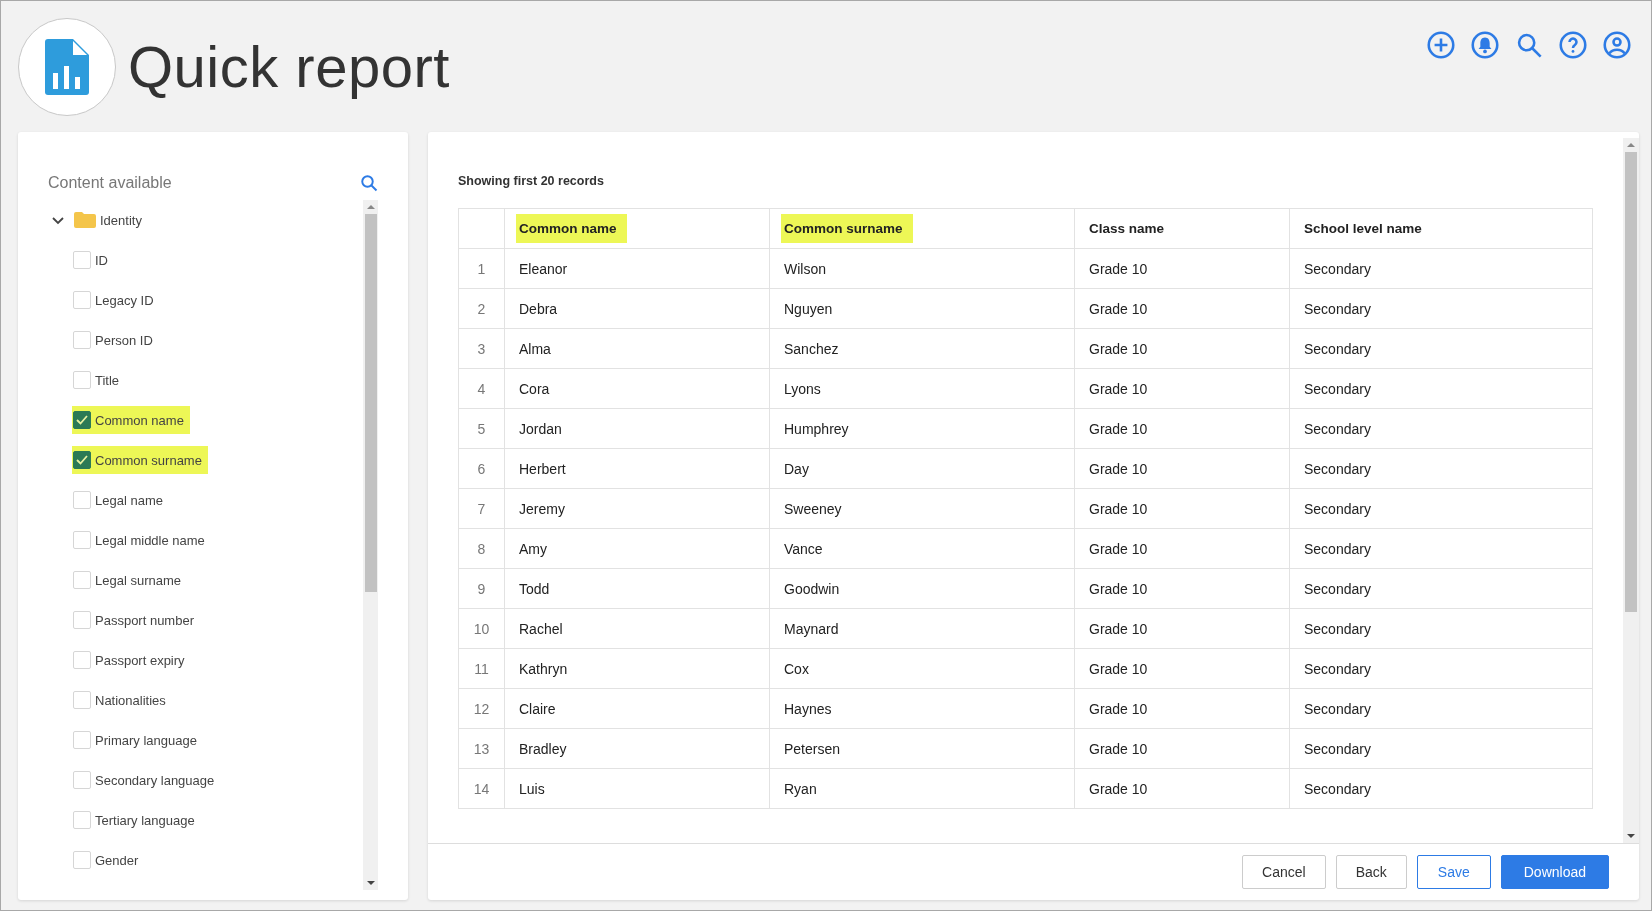 This screenshot has width=1652, height=911. What do you see at coordinates (117, 860) in the screenshot?
I see `field-label: Gender` at bounding box center [117, 860].